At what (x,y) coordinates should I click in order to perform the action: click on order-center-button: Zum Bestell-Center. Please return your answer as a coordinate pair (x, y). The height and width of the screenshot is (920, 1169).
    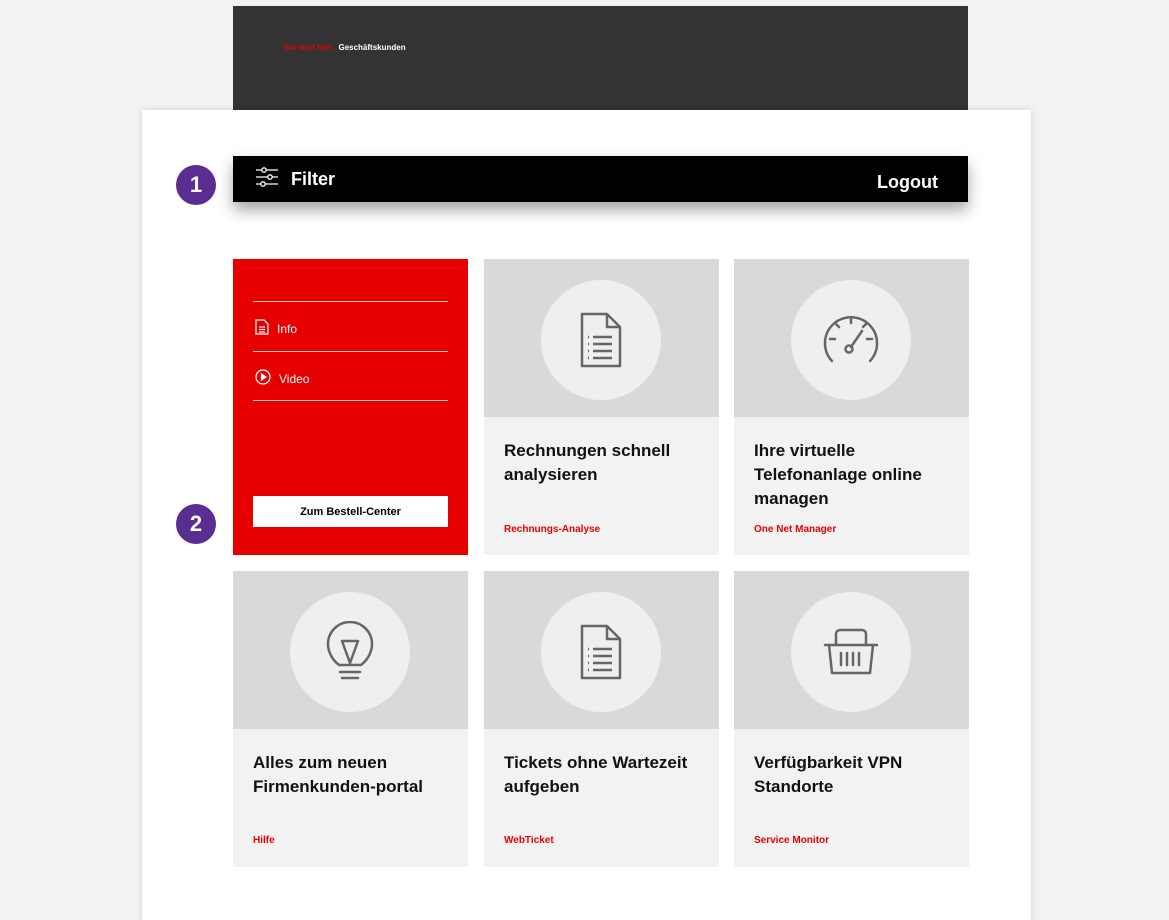
    Looking at the image, I should click on (350, 511).